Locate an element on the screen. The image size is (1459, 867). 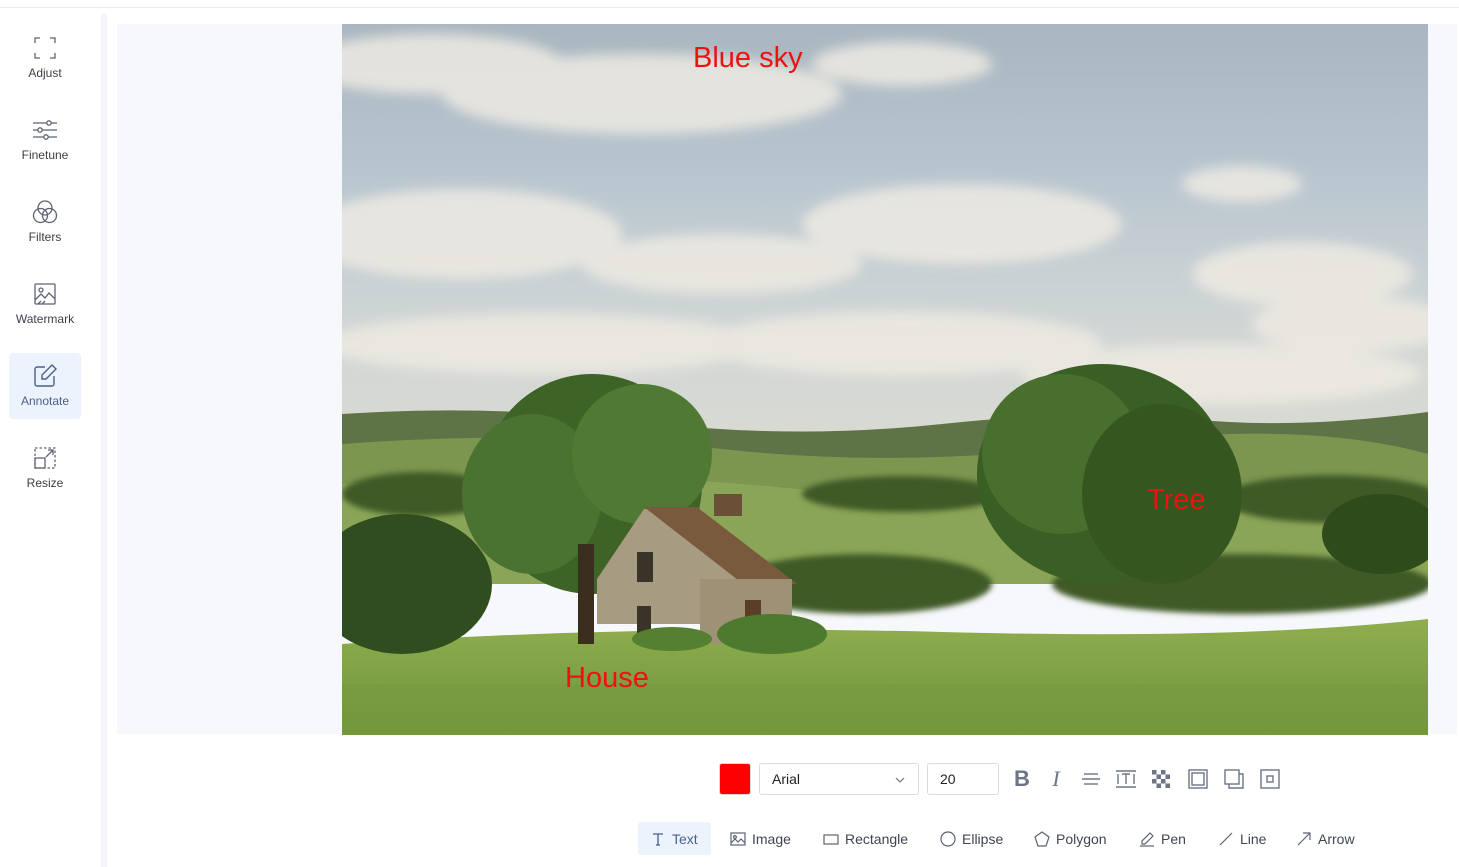
shadow-button is located at coordinates (1234, 779).